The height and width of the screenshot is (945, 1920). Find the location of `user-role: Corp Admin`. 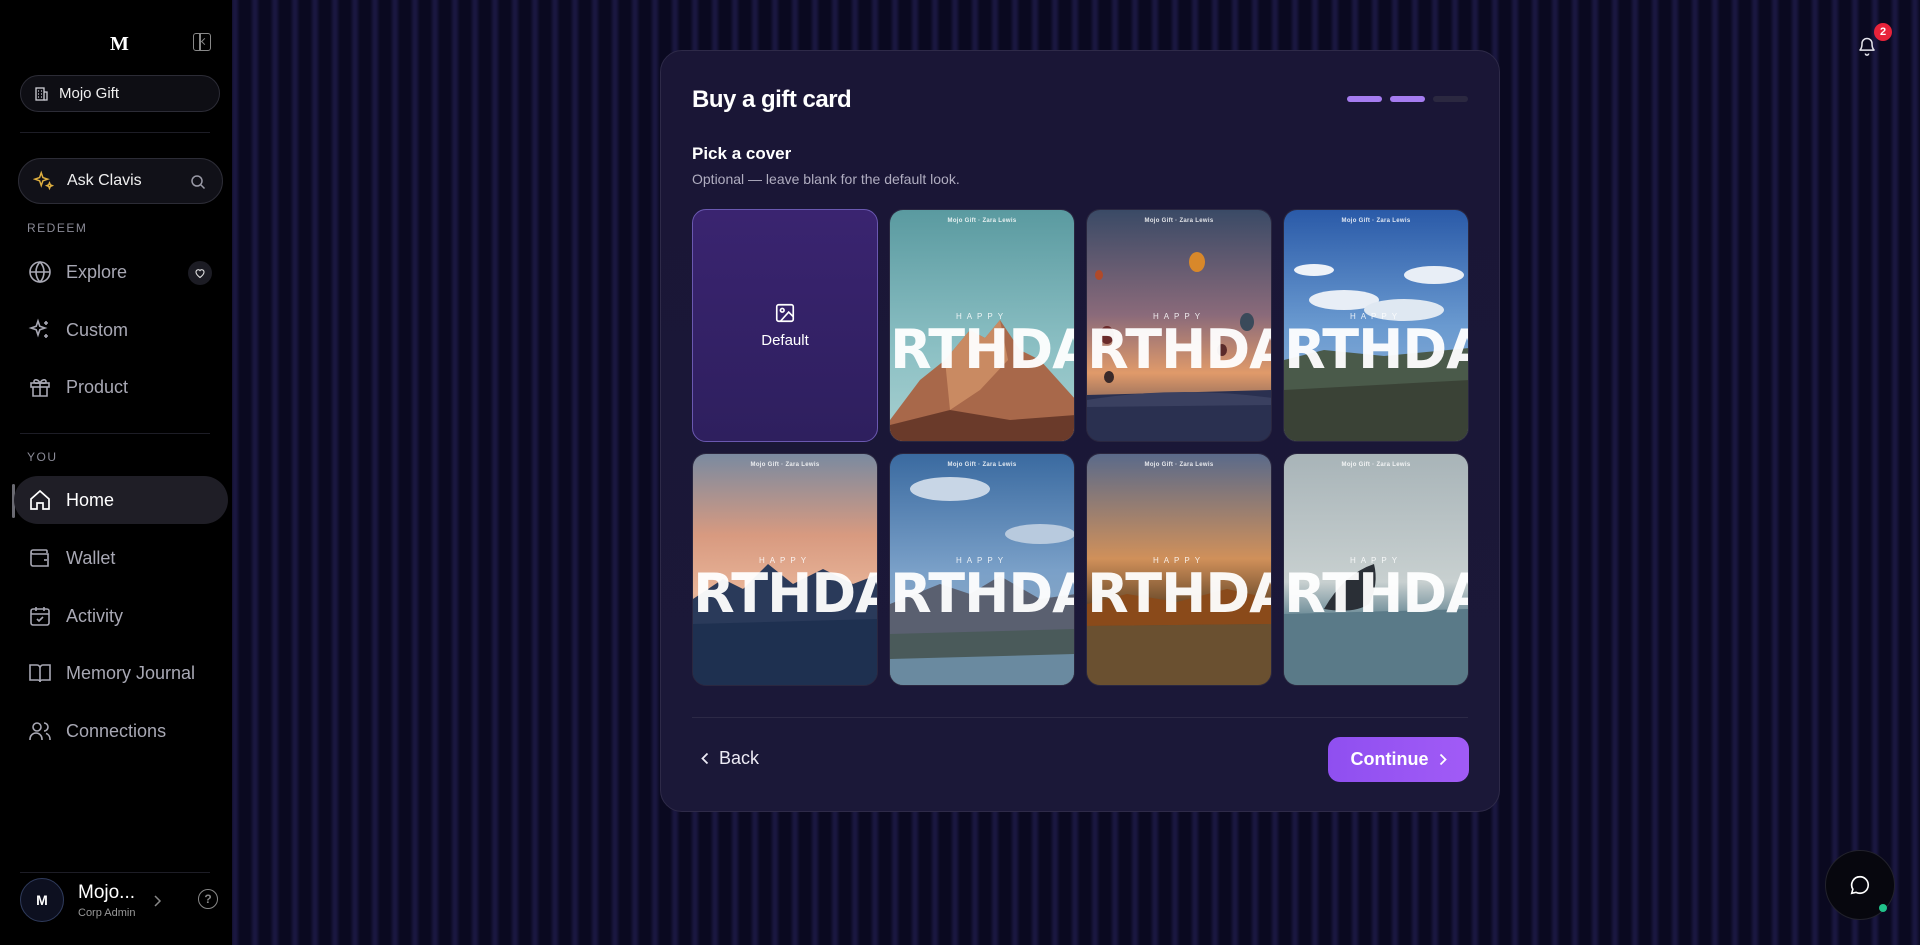

user-role: Corp Admin is located at coordinates (107, 912).